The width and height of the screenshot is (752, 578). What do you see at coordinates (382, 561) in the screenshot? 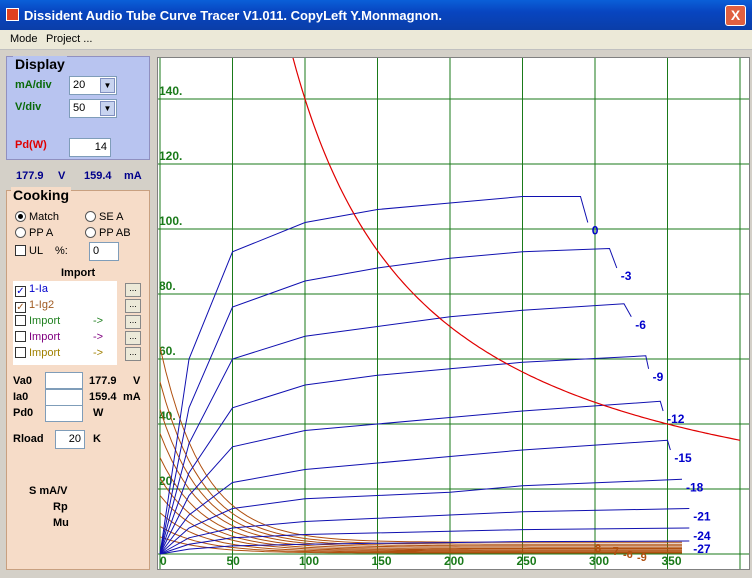
I see `x-tick-label: 150` at bounding box center [382, 561].